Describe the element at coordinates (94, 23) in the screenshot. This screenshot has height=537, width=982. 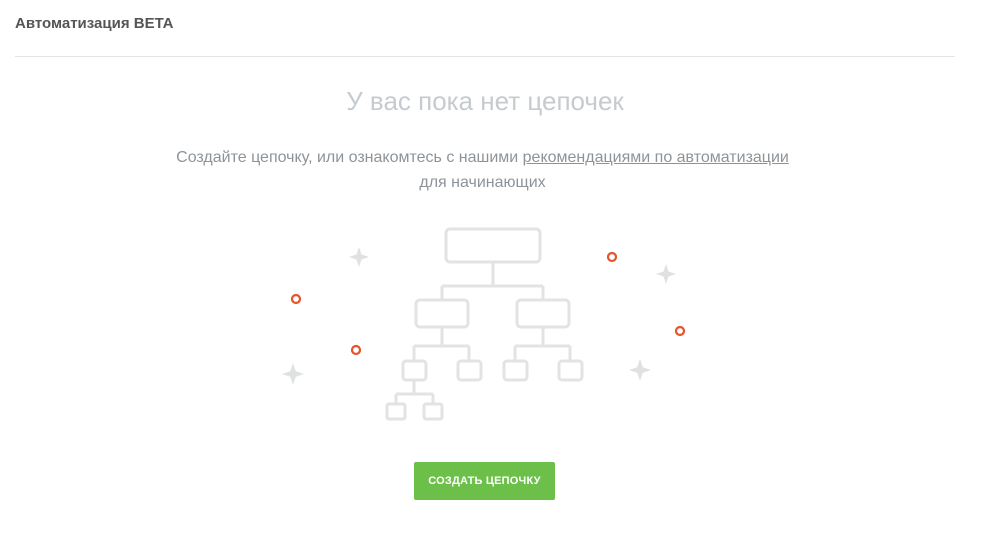
I see `page-title: Автоматизация BETA` at that location.